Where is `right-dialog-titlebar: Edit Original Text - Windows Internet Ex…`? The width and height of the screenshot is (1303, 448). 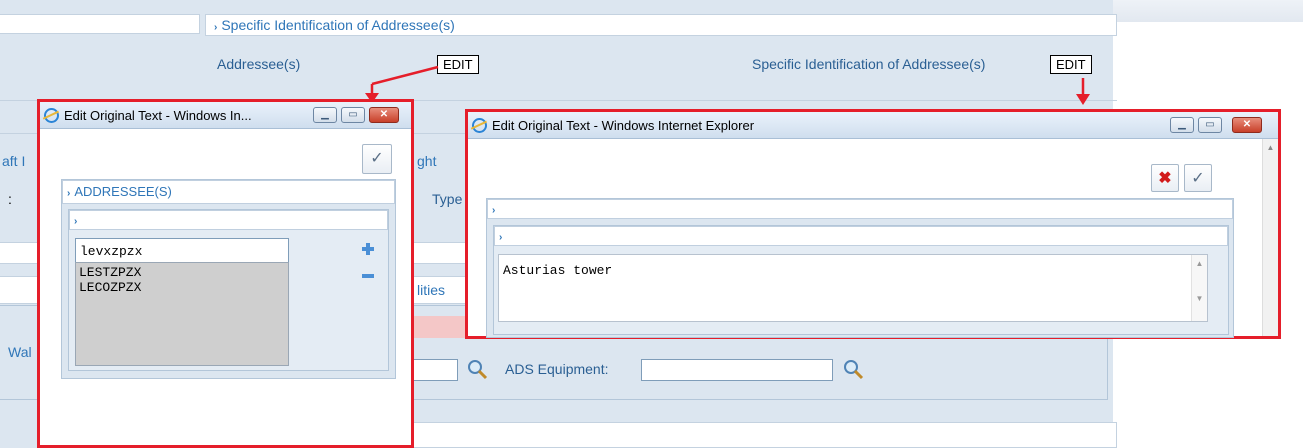
right-dialog-titlebar: Edit Original Text - Windows Internet Ex… is located at coordinates (873, 125).